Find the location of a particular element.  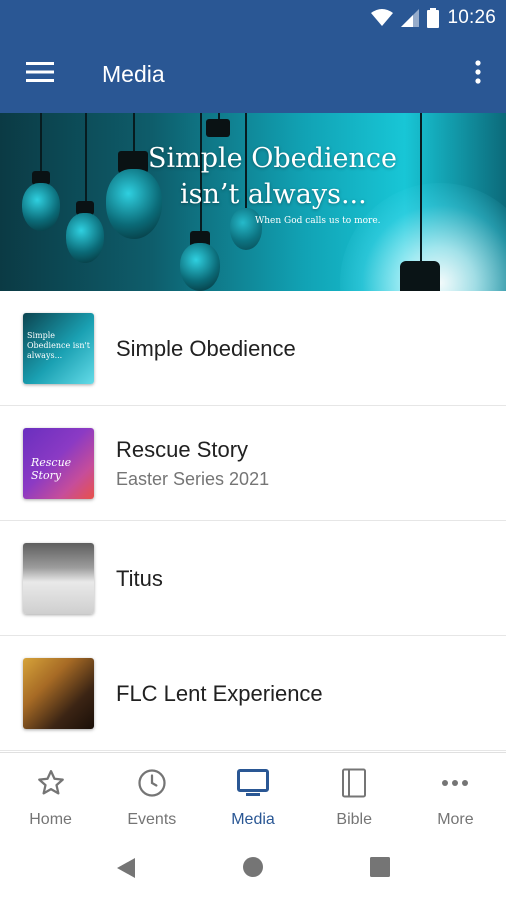

nav-item-media: Media is located at coordinates (252, 793).